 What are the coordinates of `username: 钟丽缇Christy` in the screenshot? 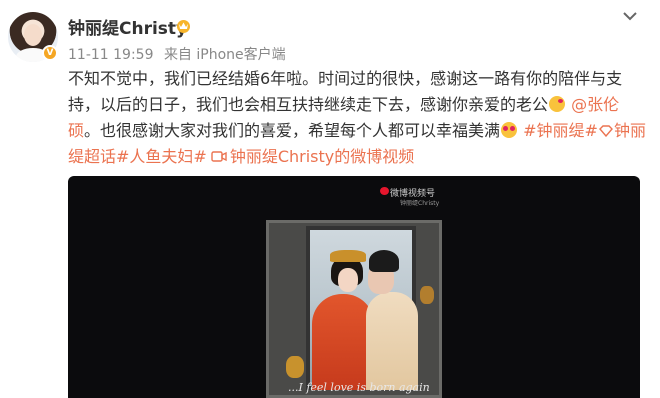 It's located at (127, 26).